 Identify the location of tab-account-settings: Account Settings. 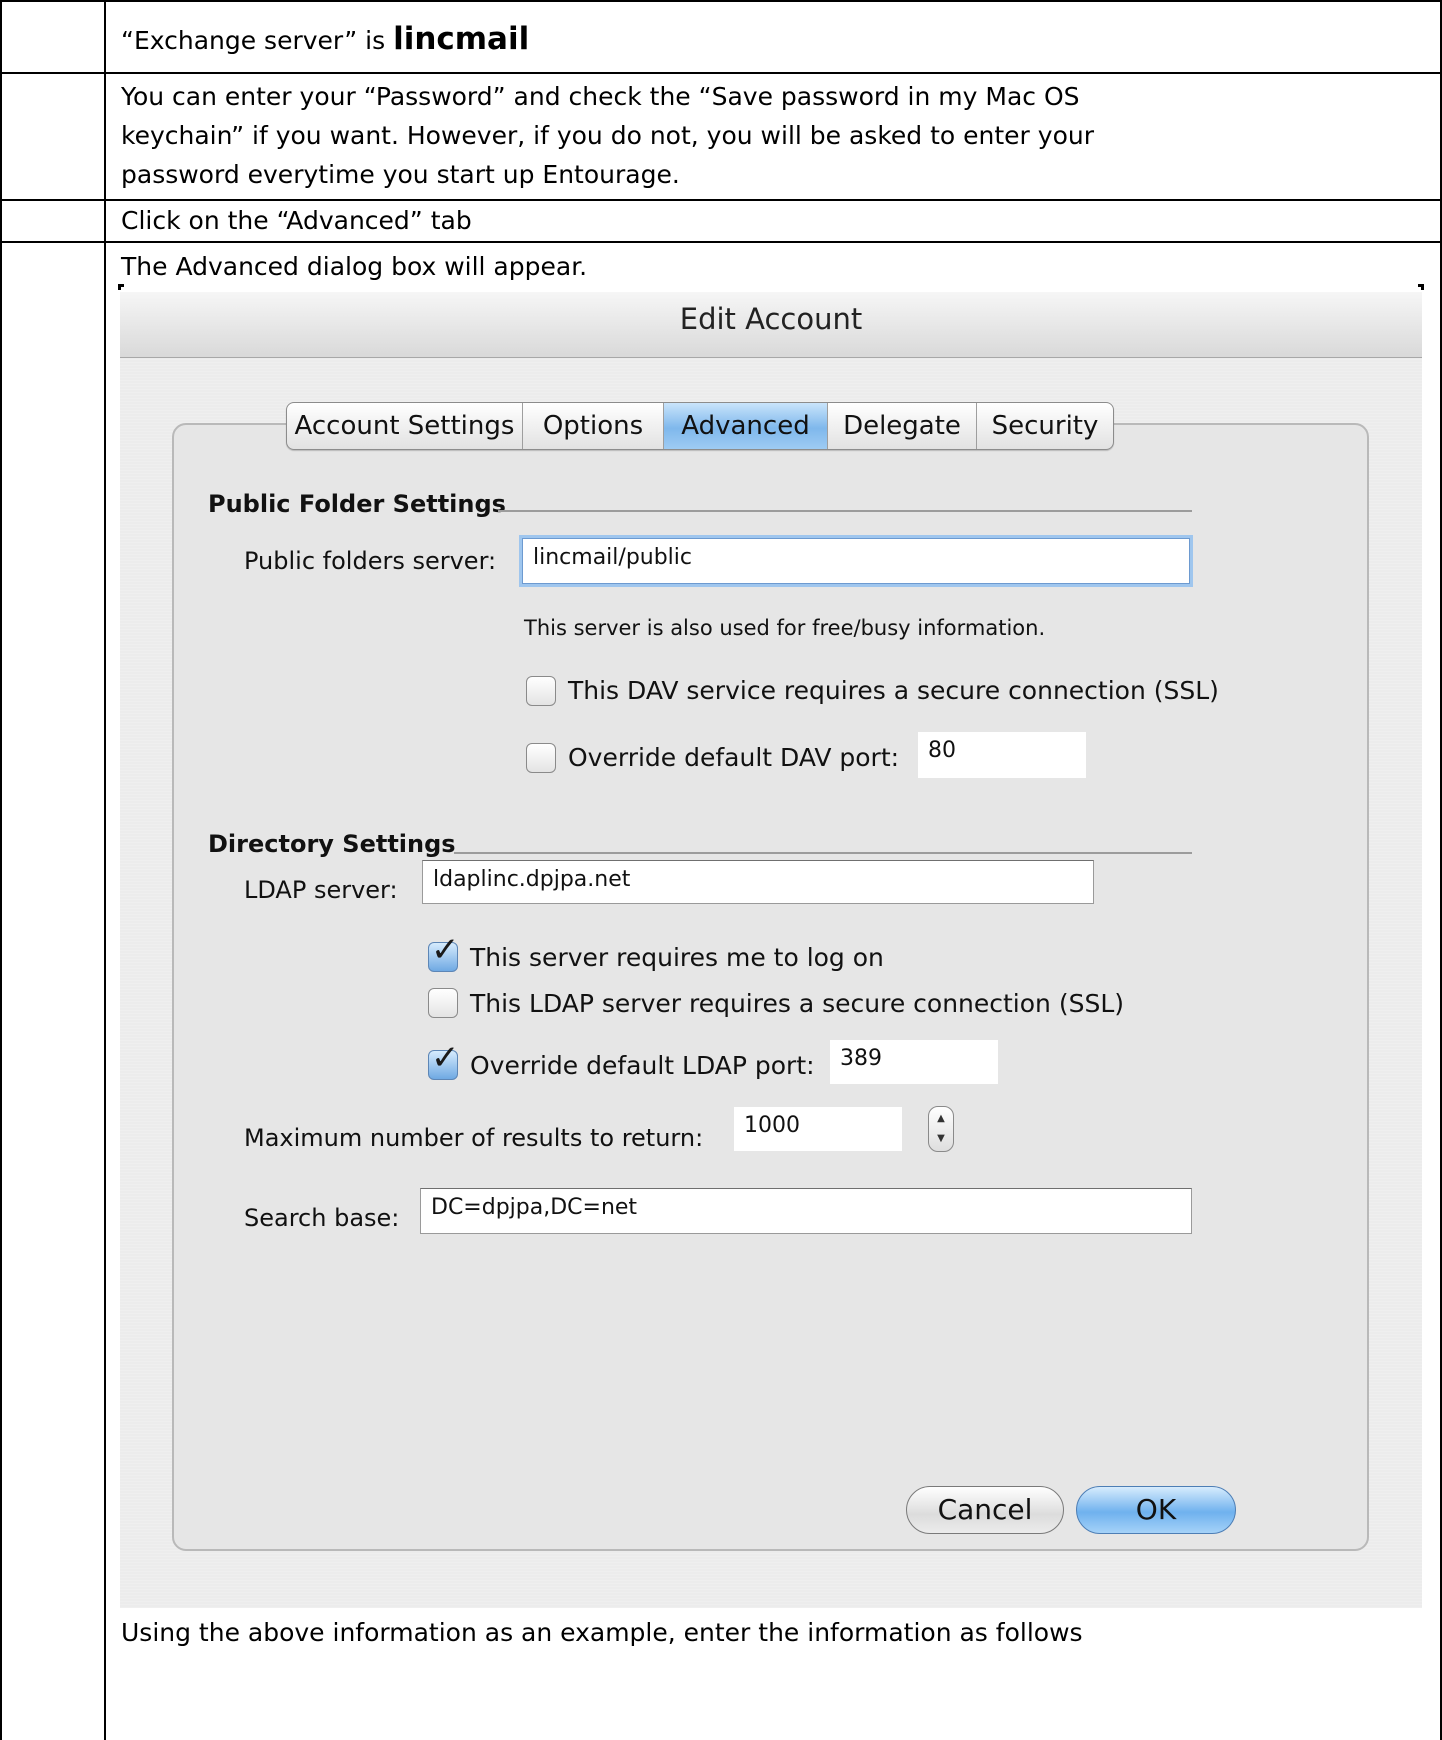
(405, 426).